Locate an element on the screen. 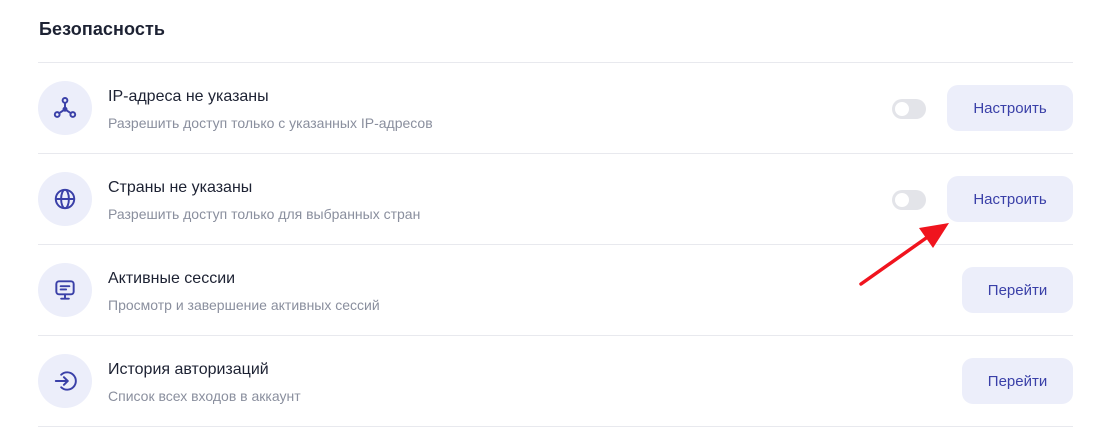  monitor-icon is located at coordinates (65, 290).